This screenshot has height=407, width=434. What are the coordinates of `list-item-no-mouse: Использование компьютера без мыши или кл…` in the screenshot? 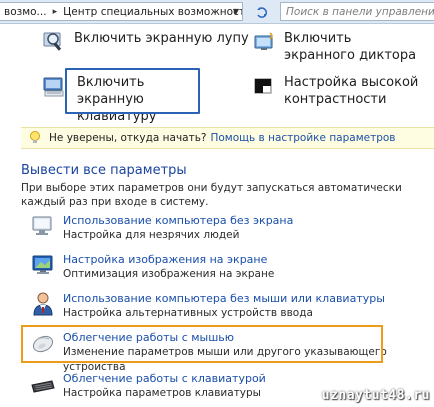 It's located at (207, 306).